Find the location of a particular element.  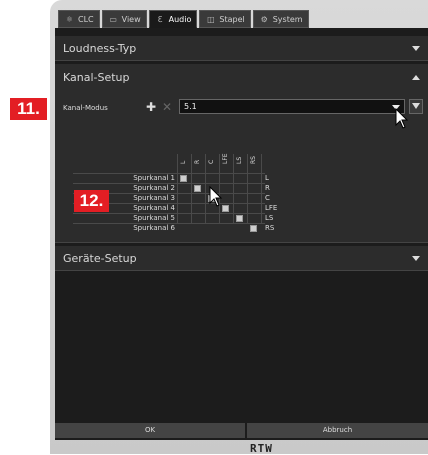

section-title: Geräte-Setup is located at coordinates (100, 258).